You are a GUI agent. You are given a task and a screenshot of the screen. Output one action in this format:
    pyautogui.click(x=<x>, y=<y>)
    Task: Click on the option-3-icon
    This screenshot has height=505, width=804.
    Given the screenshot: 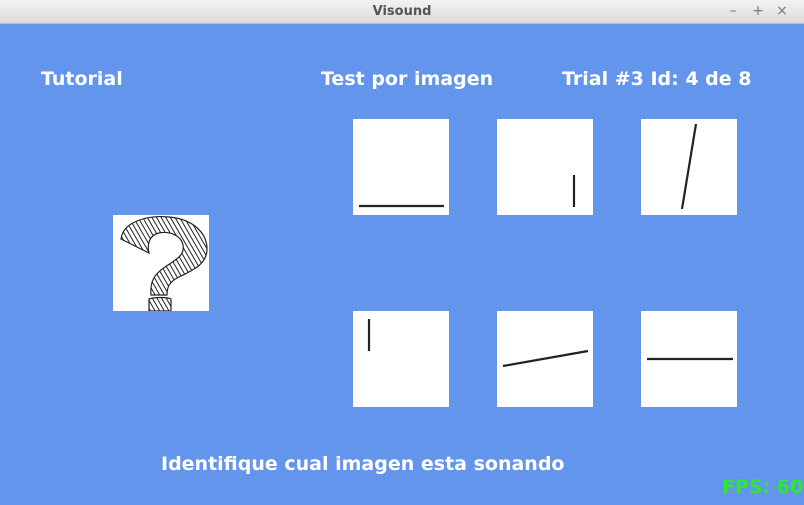 What is the action you would take?
    pyautogui.click(x=689, y=166)
    